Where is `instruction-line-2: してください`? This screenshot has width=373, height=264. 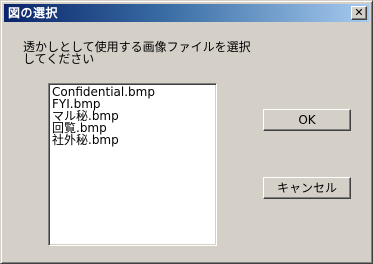
instruction-line-2: してください is located at coordinates (59, 59).